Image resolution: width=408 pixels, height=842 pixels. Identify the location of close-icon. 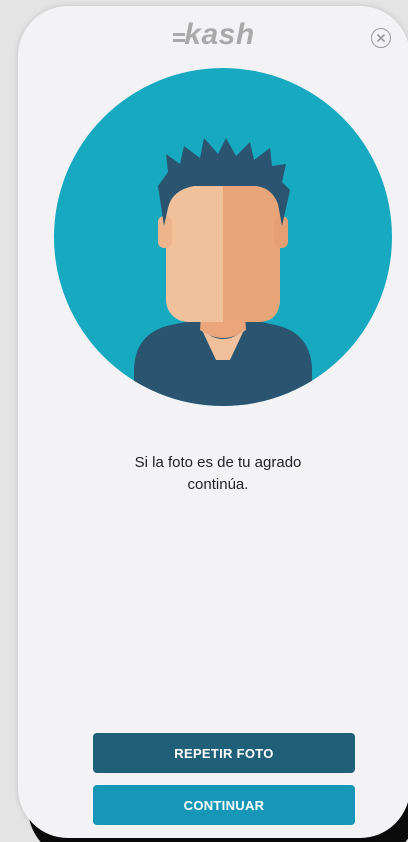
(381, 38).